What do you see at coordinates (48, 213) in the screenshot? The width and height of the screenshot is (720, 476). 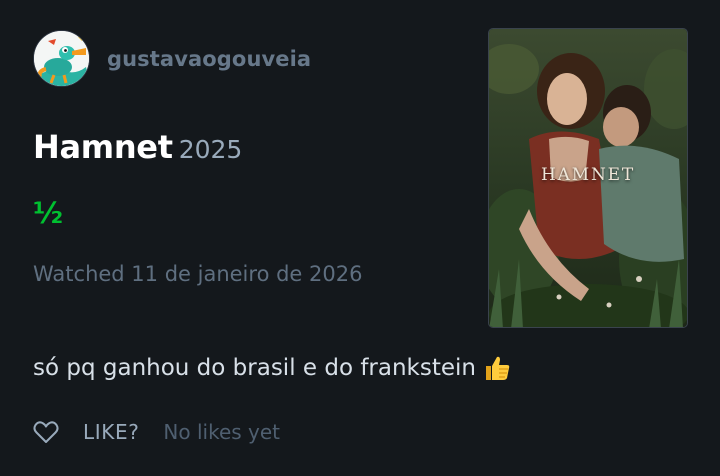 I see `rating-stars: ½` at bounding box center [48, 213].